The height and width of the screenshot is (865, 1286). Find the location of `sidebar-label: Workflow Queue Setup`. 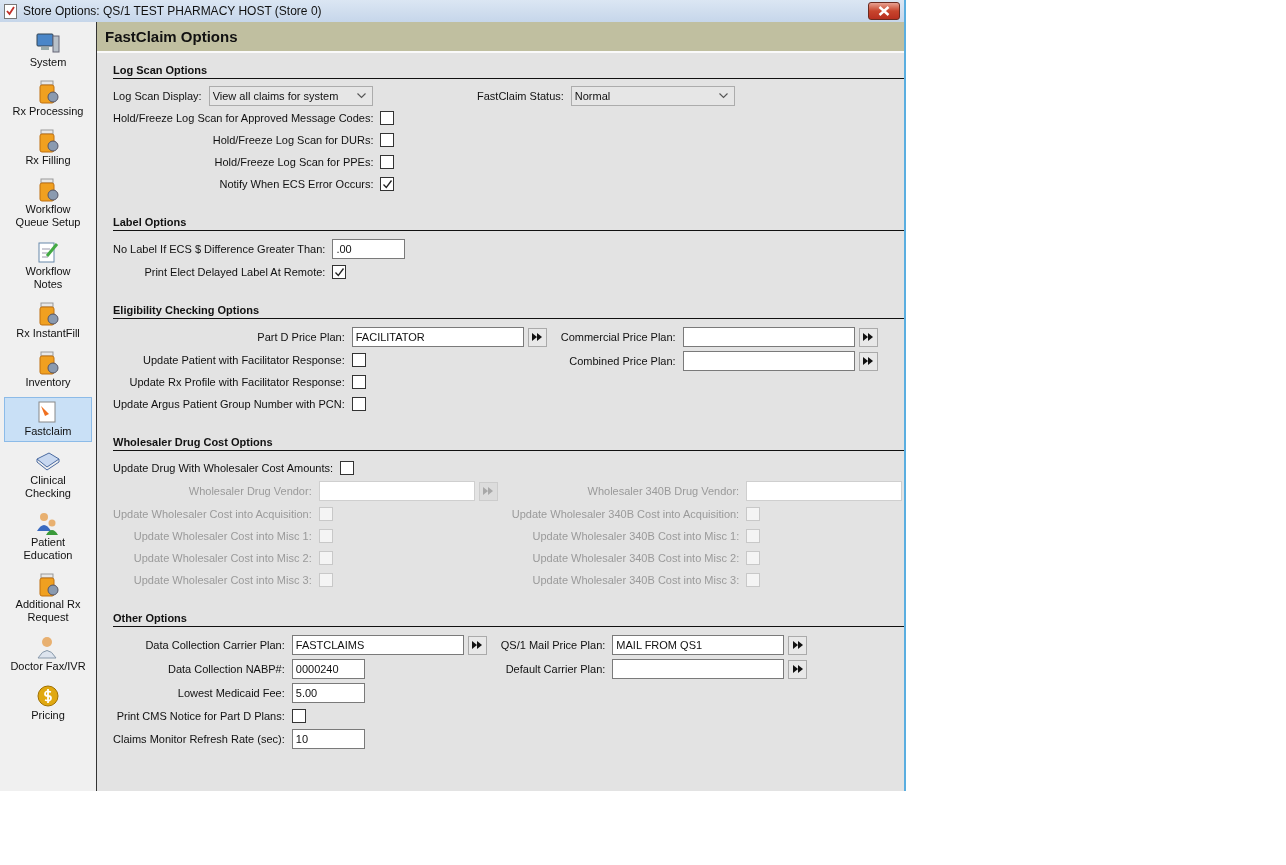

sidebar-label: Workflow Queue Setup is located at coordinates (48, 216).